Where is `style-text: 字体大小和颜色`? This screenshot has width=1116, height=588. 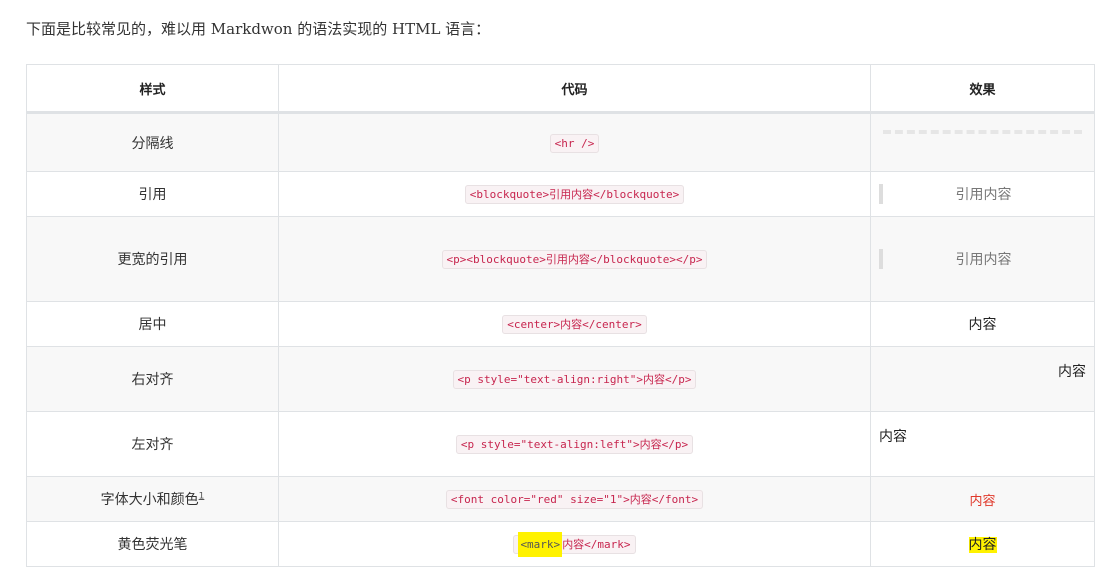 style-text: 字体大小和颜色 is located at coordinates (149, 500).